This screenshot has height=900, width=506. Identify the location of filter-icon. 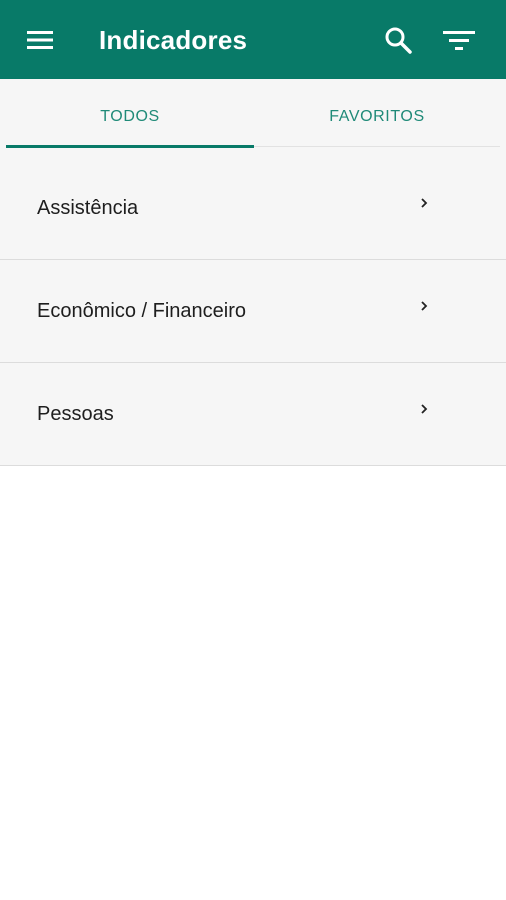
(459, 40).